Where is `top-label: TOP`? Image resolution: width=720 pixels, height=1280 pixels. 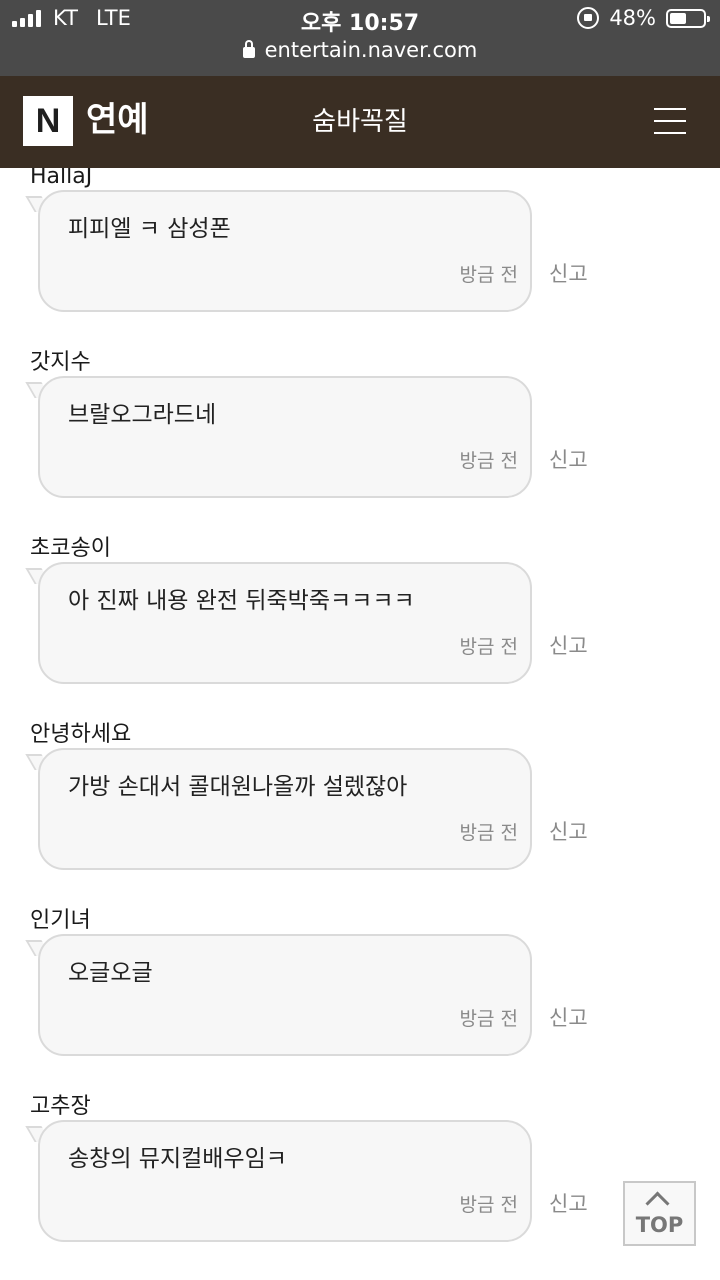
top-label: TOP is located at coordinates (659, 1225).